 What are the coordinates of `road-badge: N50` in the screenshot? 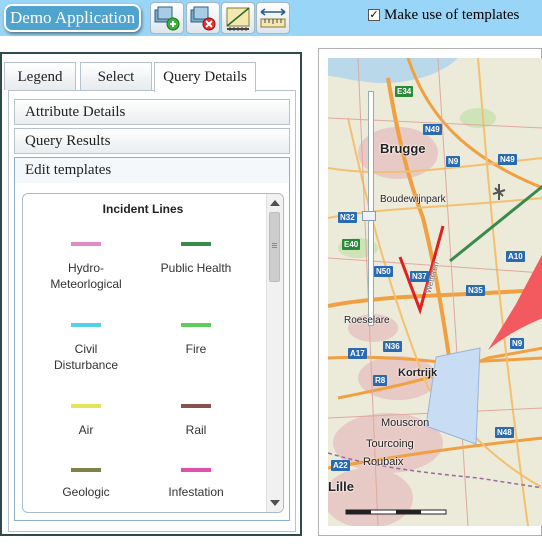 It's located at (383, 271).